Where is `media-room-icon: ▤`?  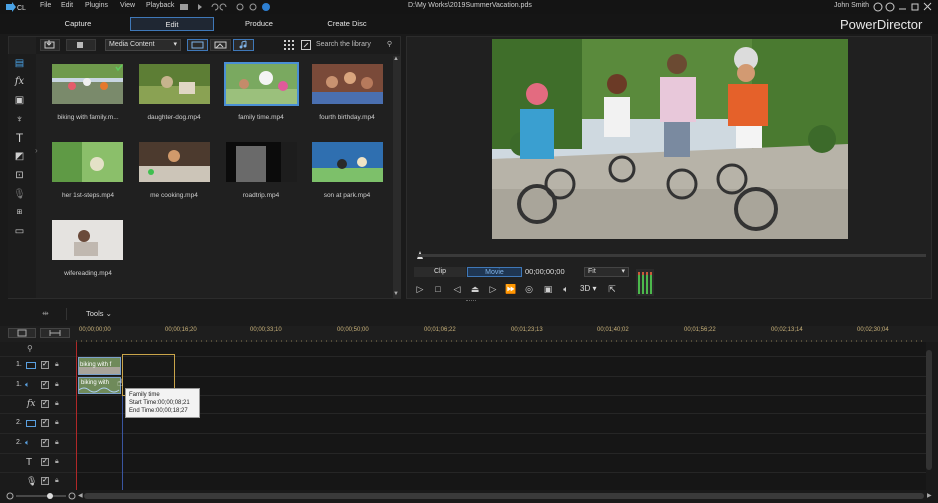
media-room-icon: ▤ is located at coordinates (19, 64).